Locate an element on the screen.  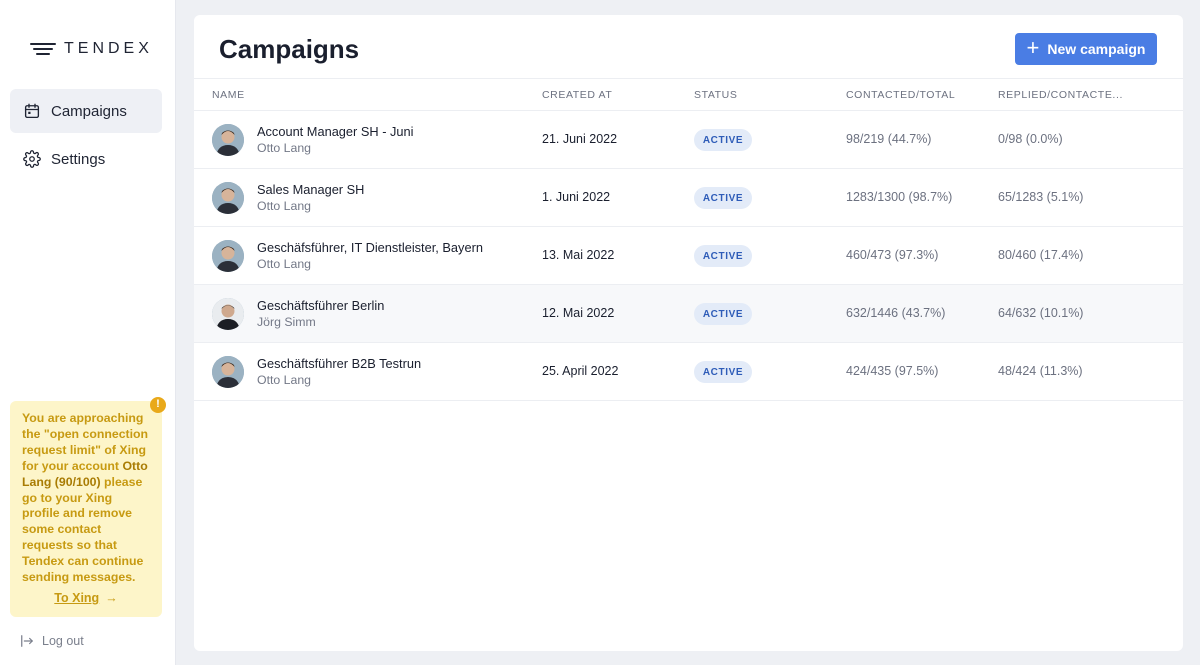
gear-icon is located at coordinates (32, 159).